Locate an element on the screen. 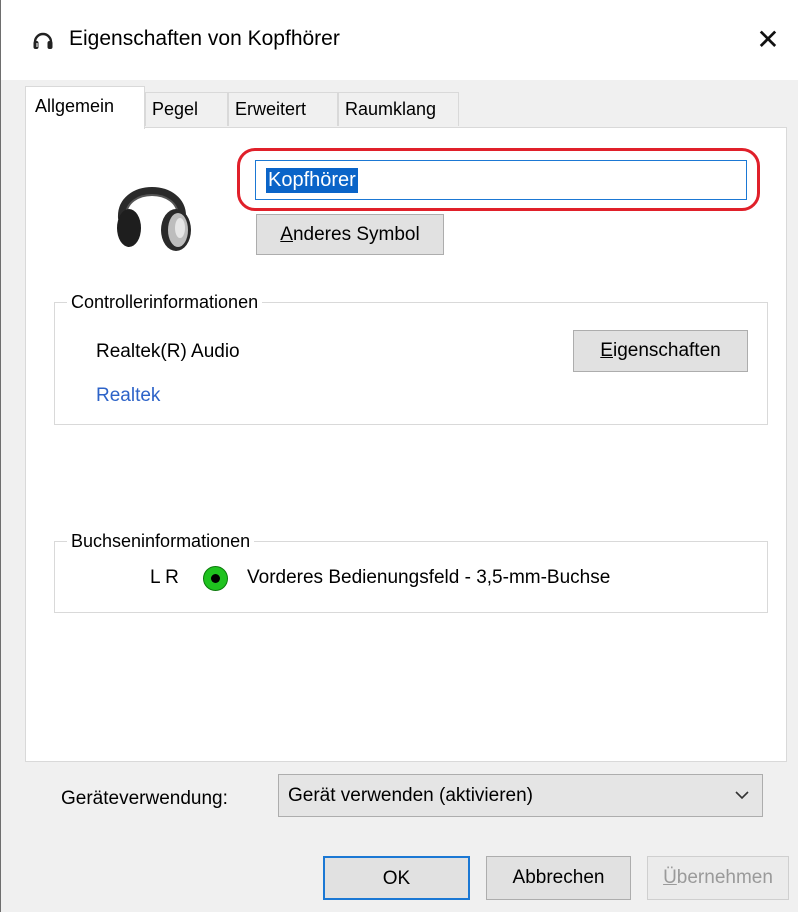 The width and height of the screenshot is (798, 912). ok-button: OK is located at coordinates (396, 878).